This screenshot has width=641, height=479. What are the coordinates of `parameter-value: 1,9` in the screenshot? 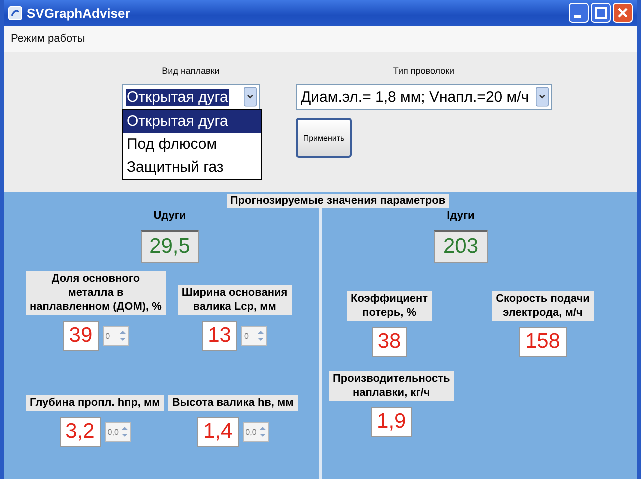 It's located at (391, 422).